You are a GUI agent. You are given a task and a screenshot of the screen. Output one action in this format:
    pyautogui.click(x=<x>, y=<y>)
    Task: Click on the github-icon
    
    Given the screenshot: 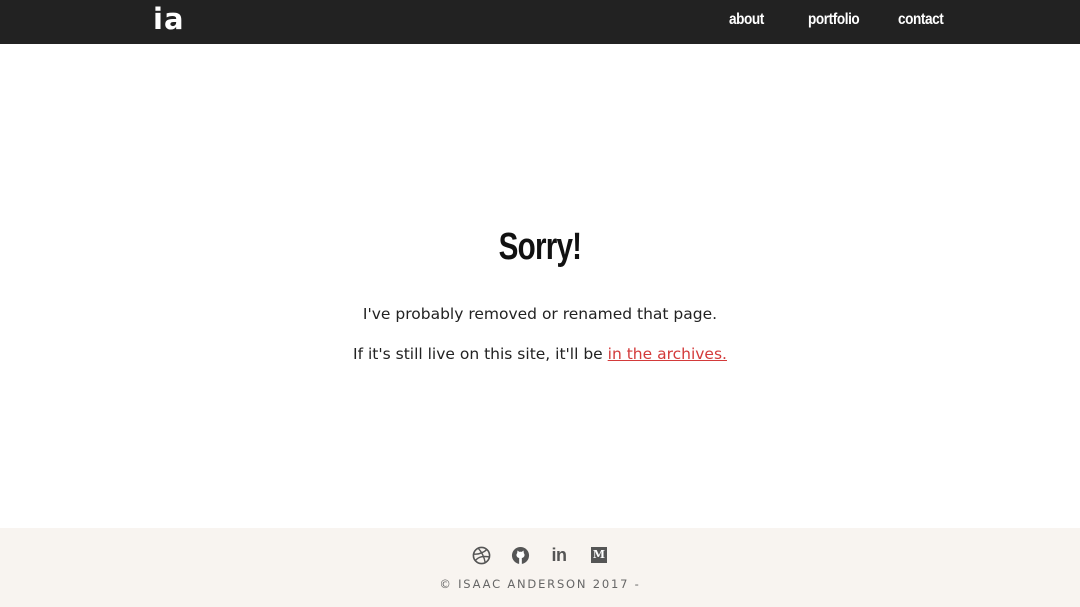 What is the action you would take?
    pyautogui.click(x=520, y=555)
    